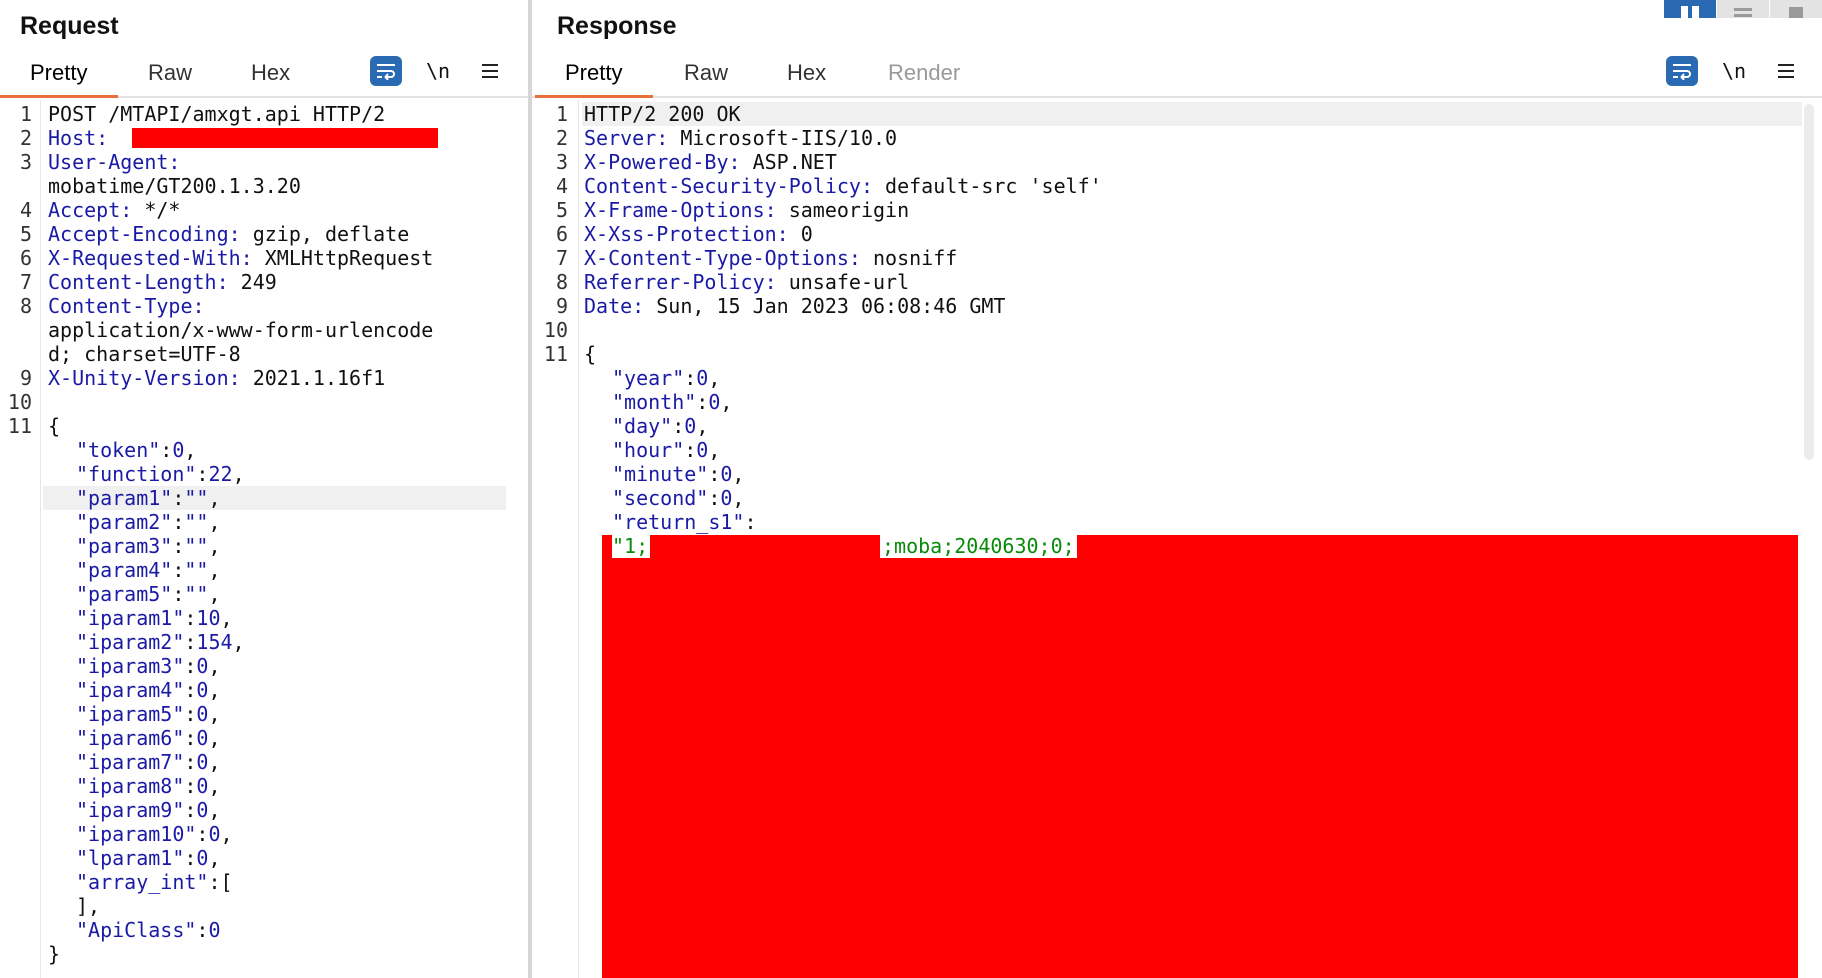  What do you see at coordinates (229, 234) in the screenshot?
I see `request-line: Accept-Encoding: gzip, deflate` at bounding box center [229, 234].